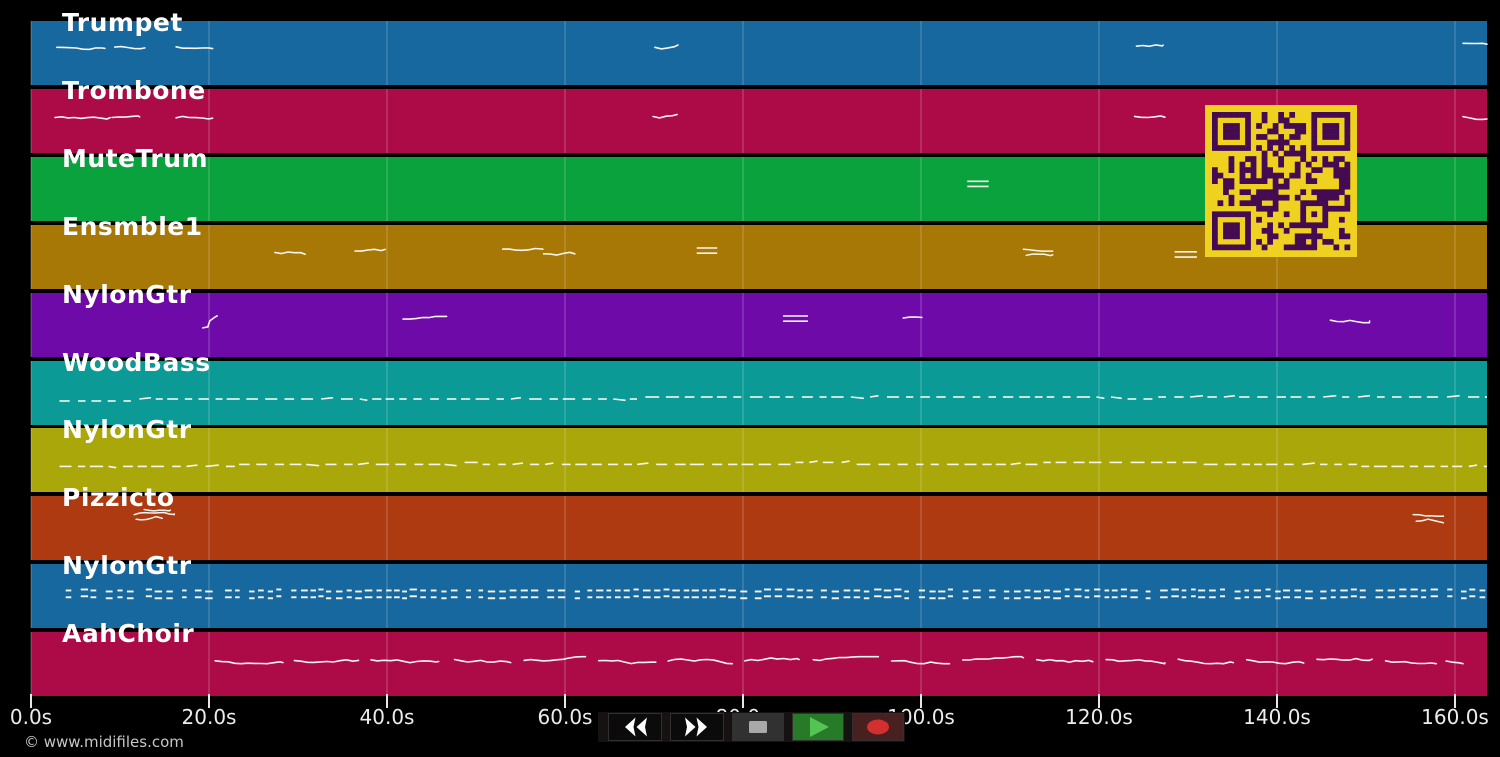 Image resolution: width=1500 pixels, height=757 pixels. I want to click on track-label-trombone: Trombone, so click(134, 90).